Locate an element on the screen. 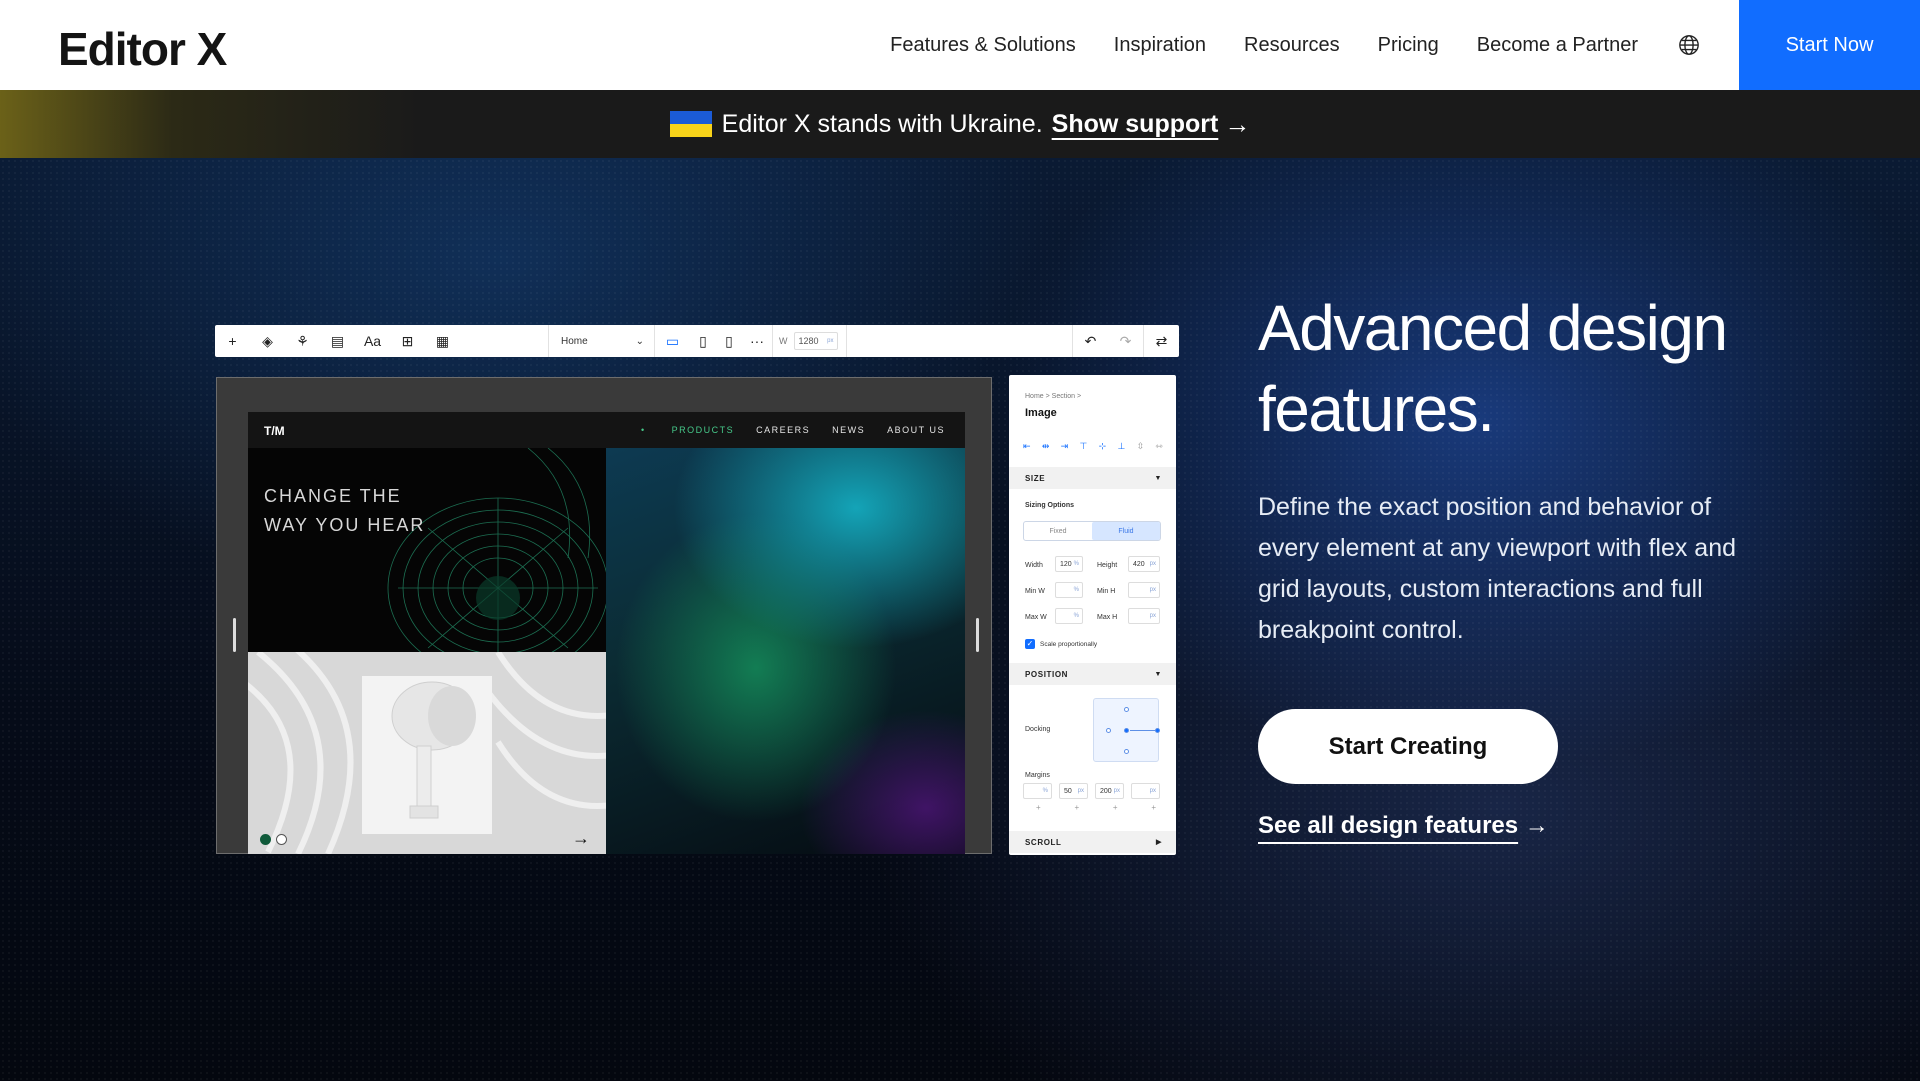  table-icon: ▦ is located at coordinates (442, 341).